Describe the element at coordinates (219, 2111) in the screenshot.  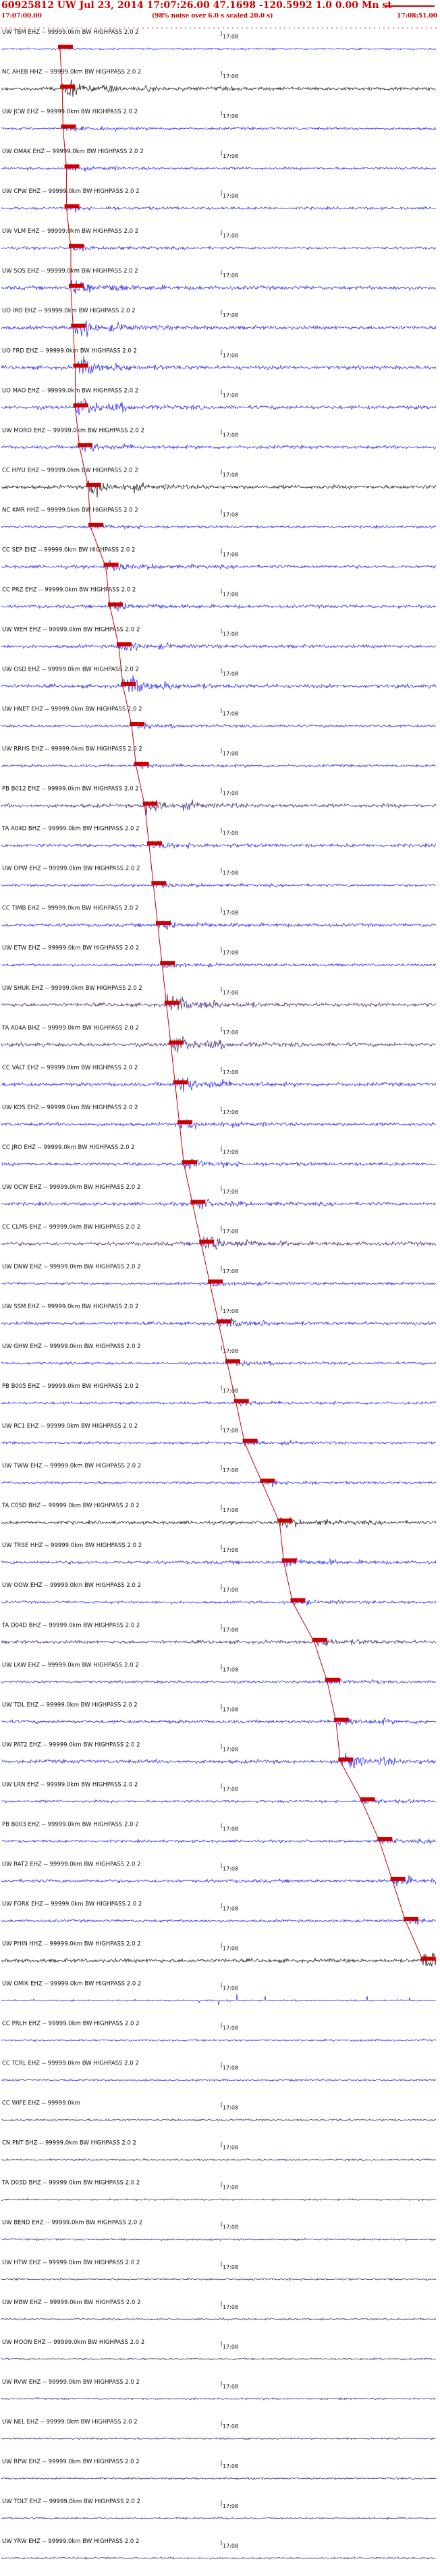
I see `seismogram-trace: CC WIFE EHZ -- 99999.0km 17:08` at that location.